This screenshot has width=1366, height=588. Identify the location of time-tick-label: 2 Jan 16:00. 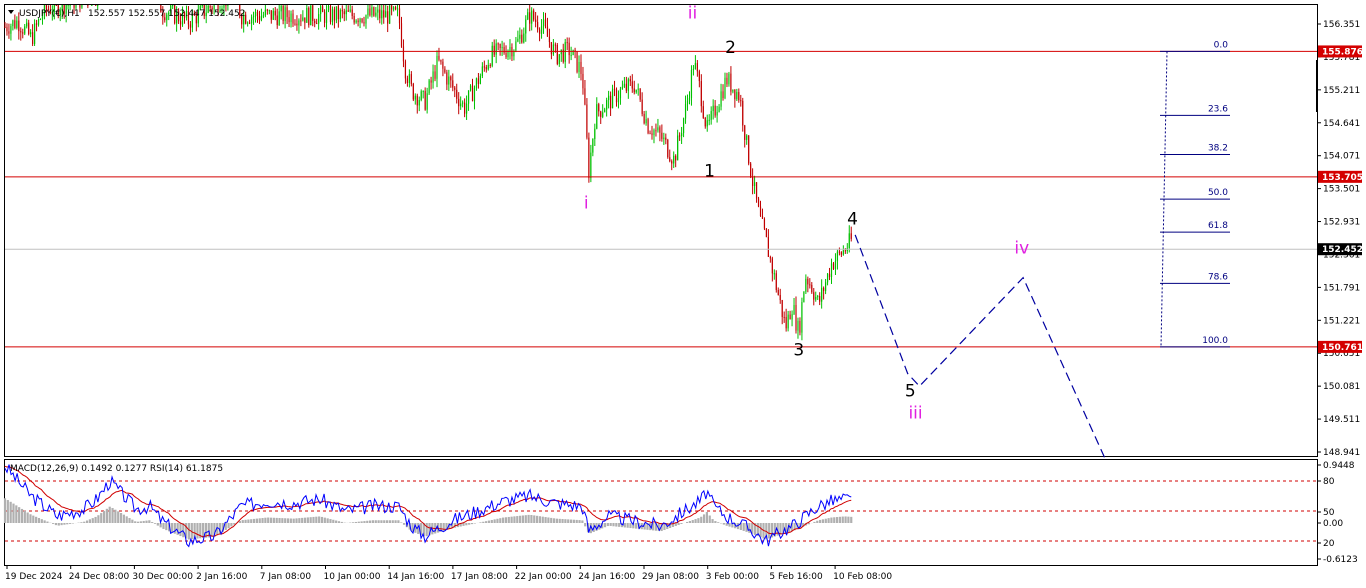
(222, 577).